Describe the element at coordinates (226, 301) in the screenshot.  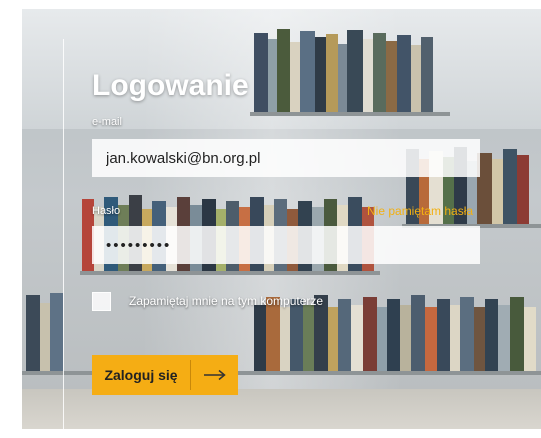
I see `remember-me-label: Zapamiętaj mnie na tym komputerze` at that location.